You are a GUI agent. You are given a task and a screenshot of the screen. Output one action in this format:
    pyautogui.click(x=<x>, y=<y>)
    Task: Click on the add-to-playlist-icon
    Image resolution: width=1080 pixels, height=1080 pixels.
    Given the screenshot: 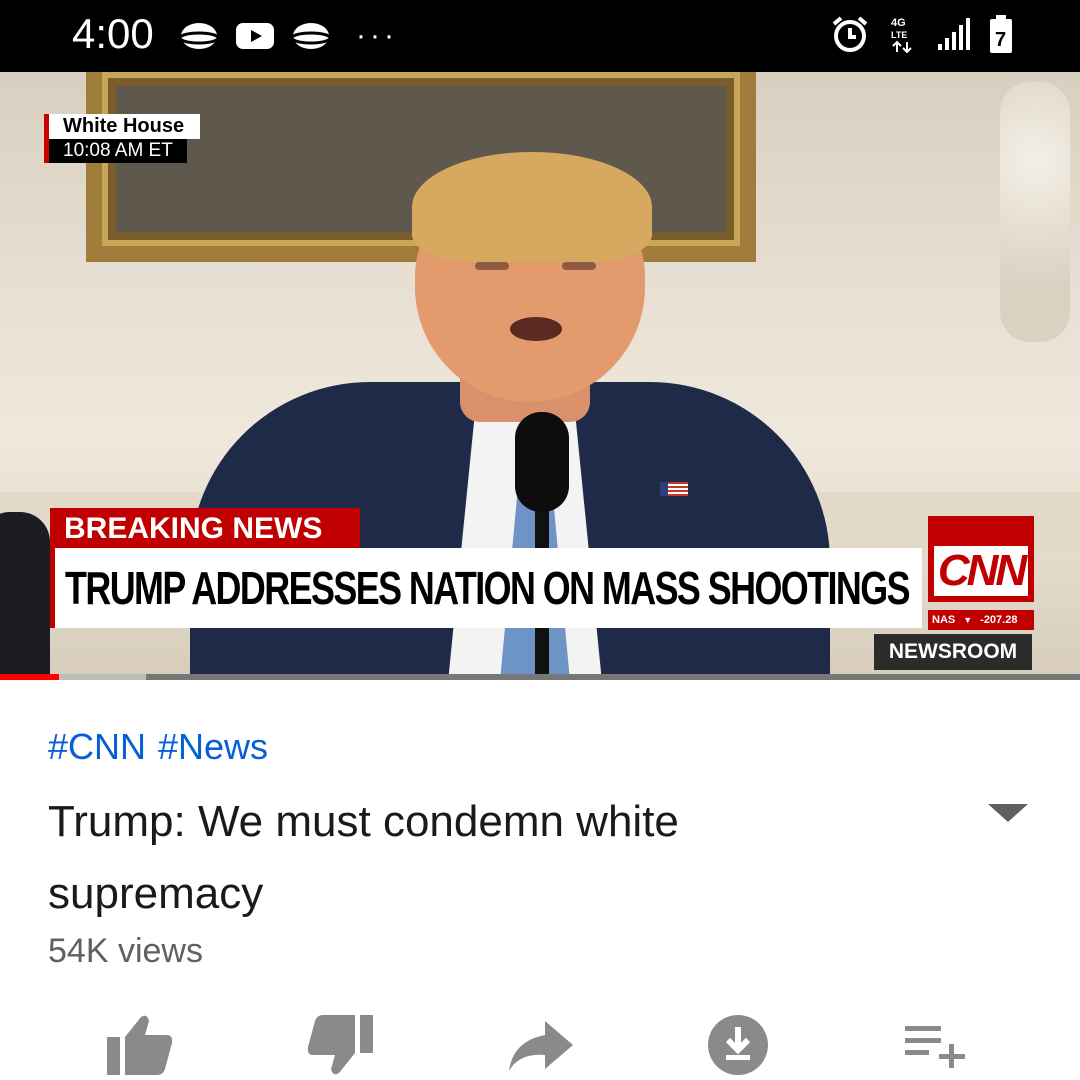 What is the action you would take?
    pyautogui.click(x=935, y=1047)
    